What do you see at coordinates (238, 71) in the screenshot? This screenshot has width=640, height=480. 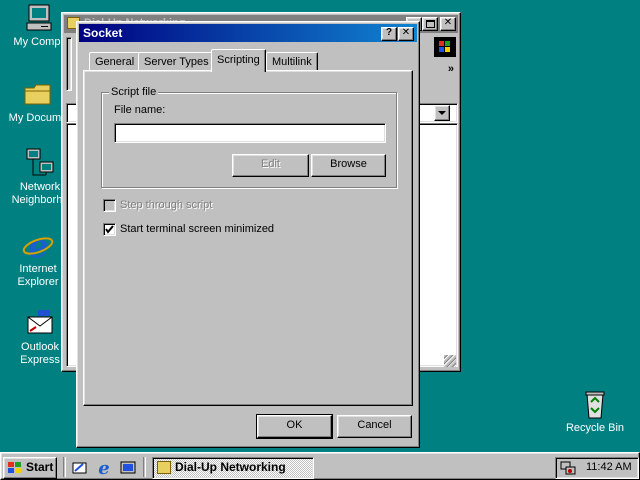 I see `active-tab-join` at bounding box center [238, 71].